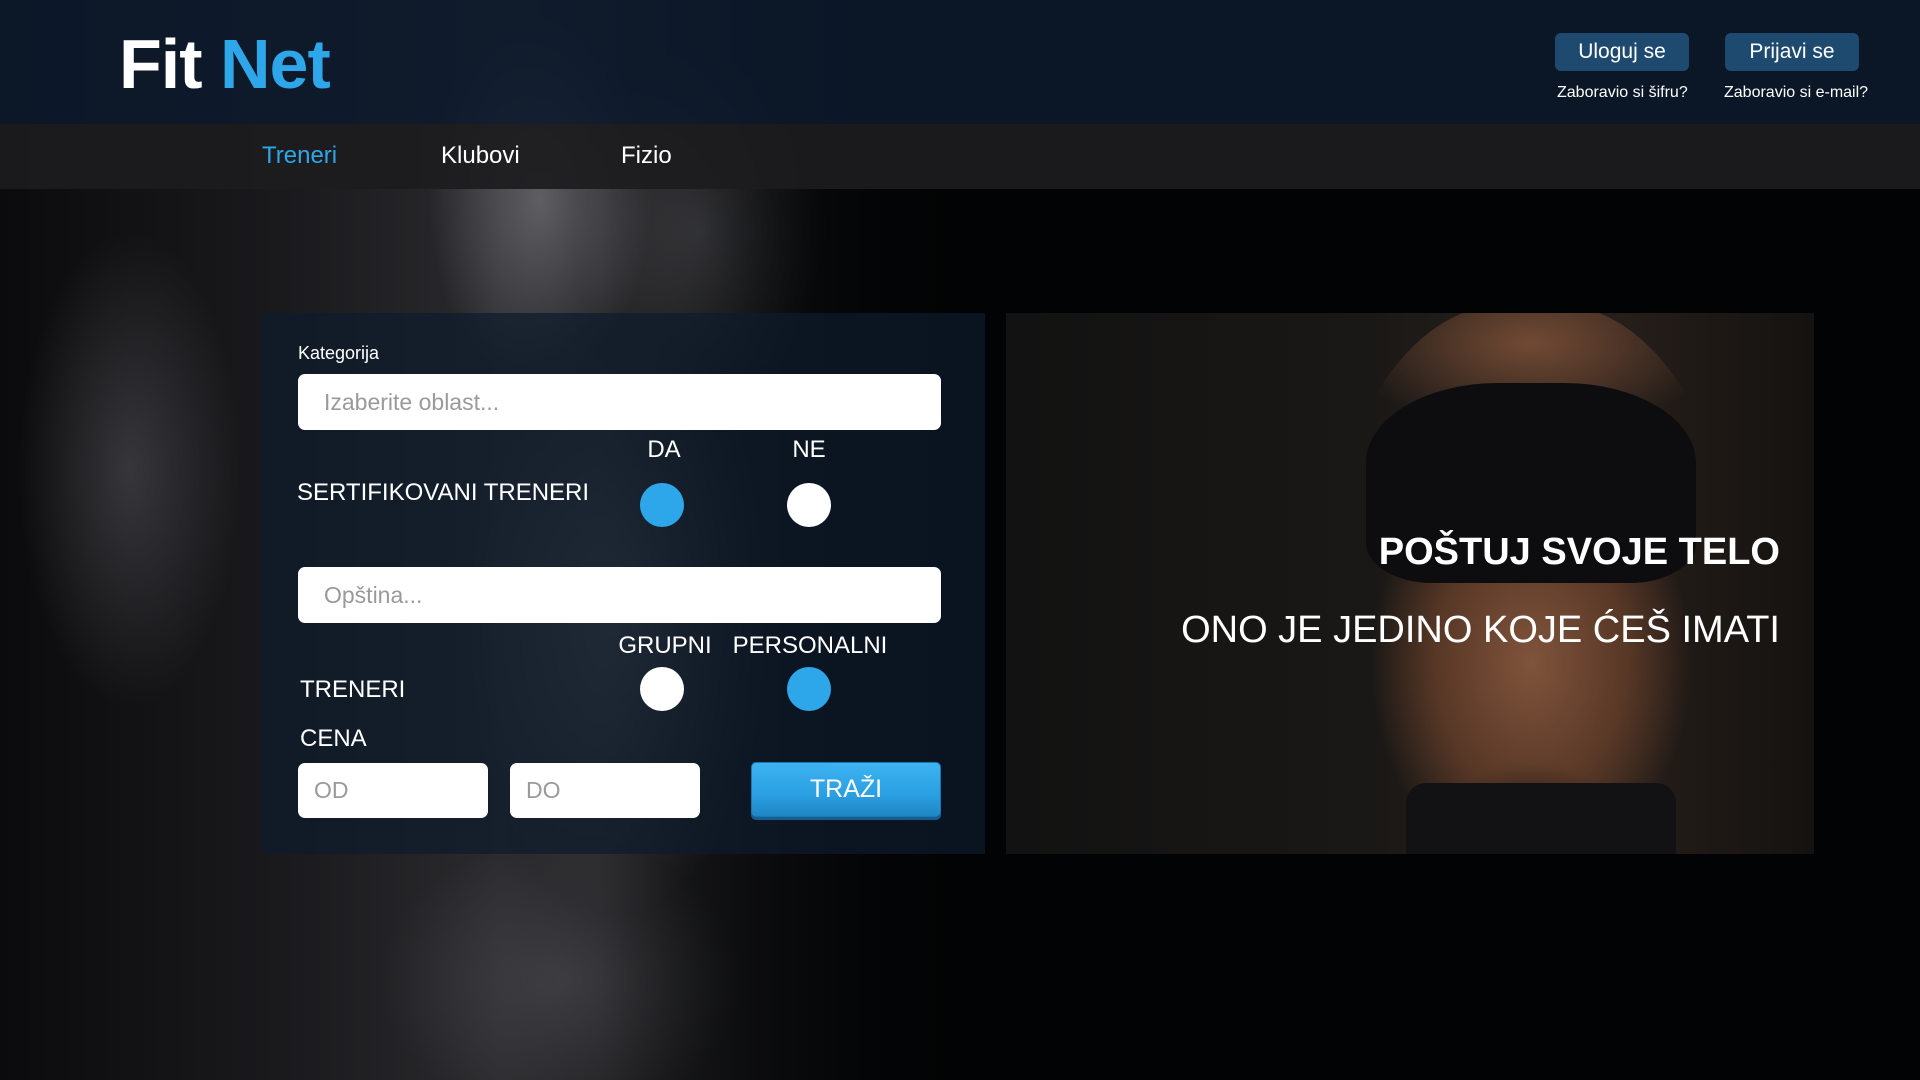 The image size is (1920, 1080). I want to click on main-nav: Treneri Klubovi Fizio, so click(960, 156).